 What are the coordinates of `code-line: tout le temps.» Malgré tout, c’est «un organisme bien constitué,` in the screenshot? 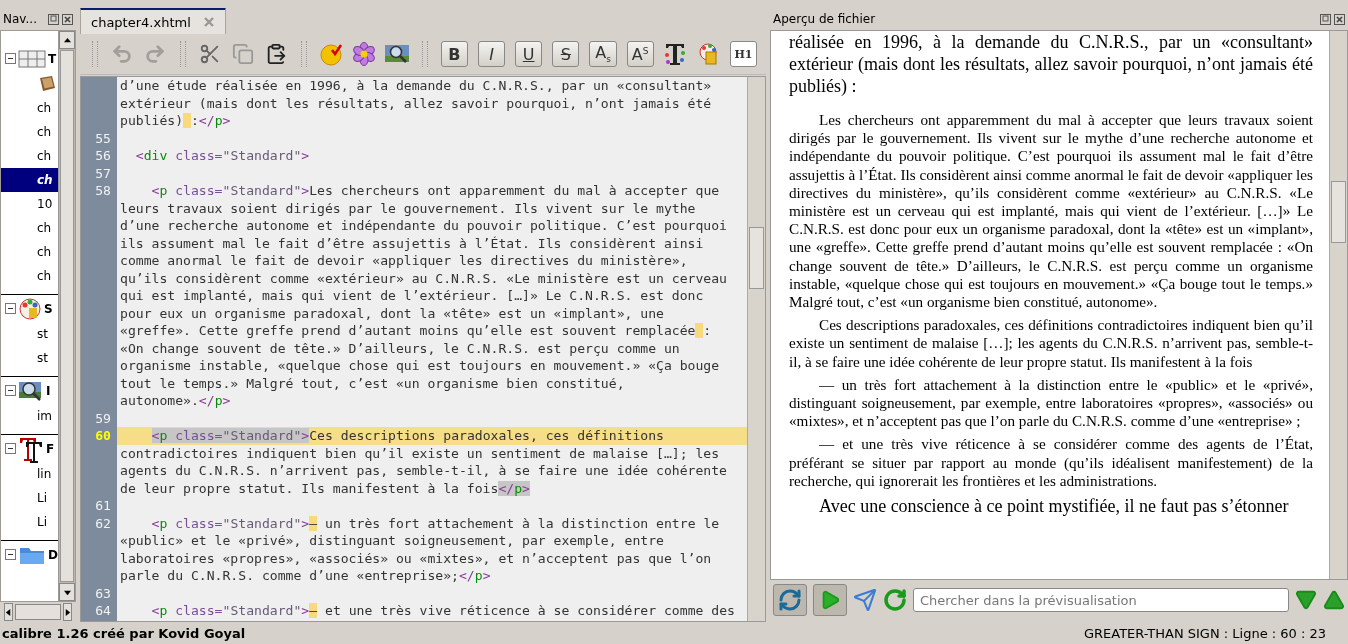 It's located at (372, 383).